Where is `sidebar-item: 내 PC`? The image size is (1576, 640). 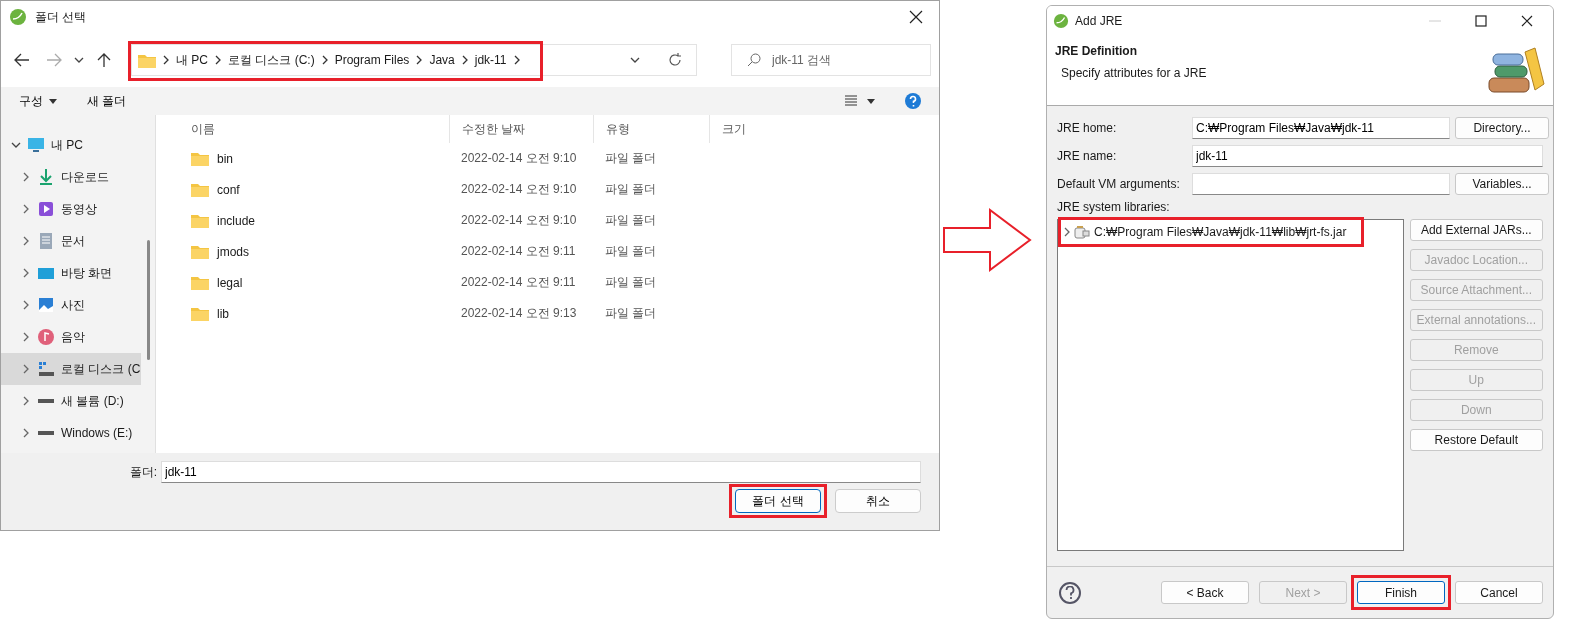
sidebar-item: 내 PC is located at coordinates (71, 145).